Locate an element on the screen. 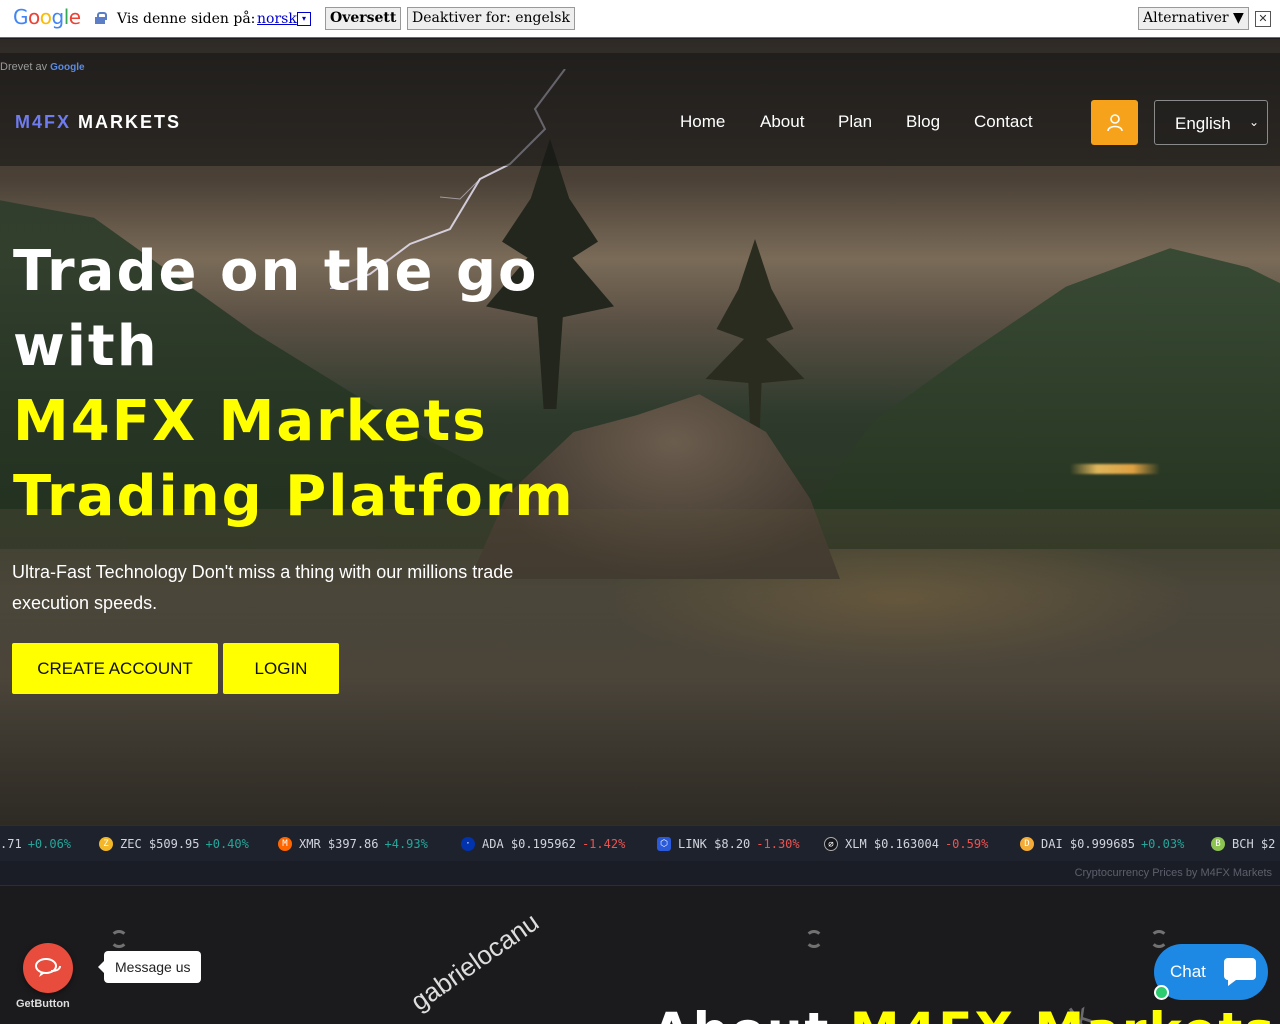 The height and width of the screenshot is (1024, 1280). xlm-icon: ∅ is located at coordinates (831, 844).